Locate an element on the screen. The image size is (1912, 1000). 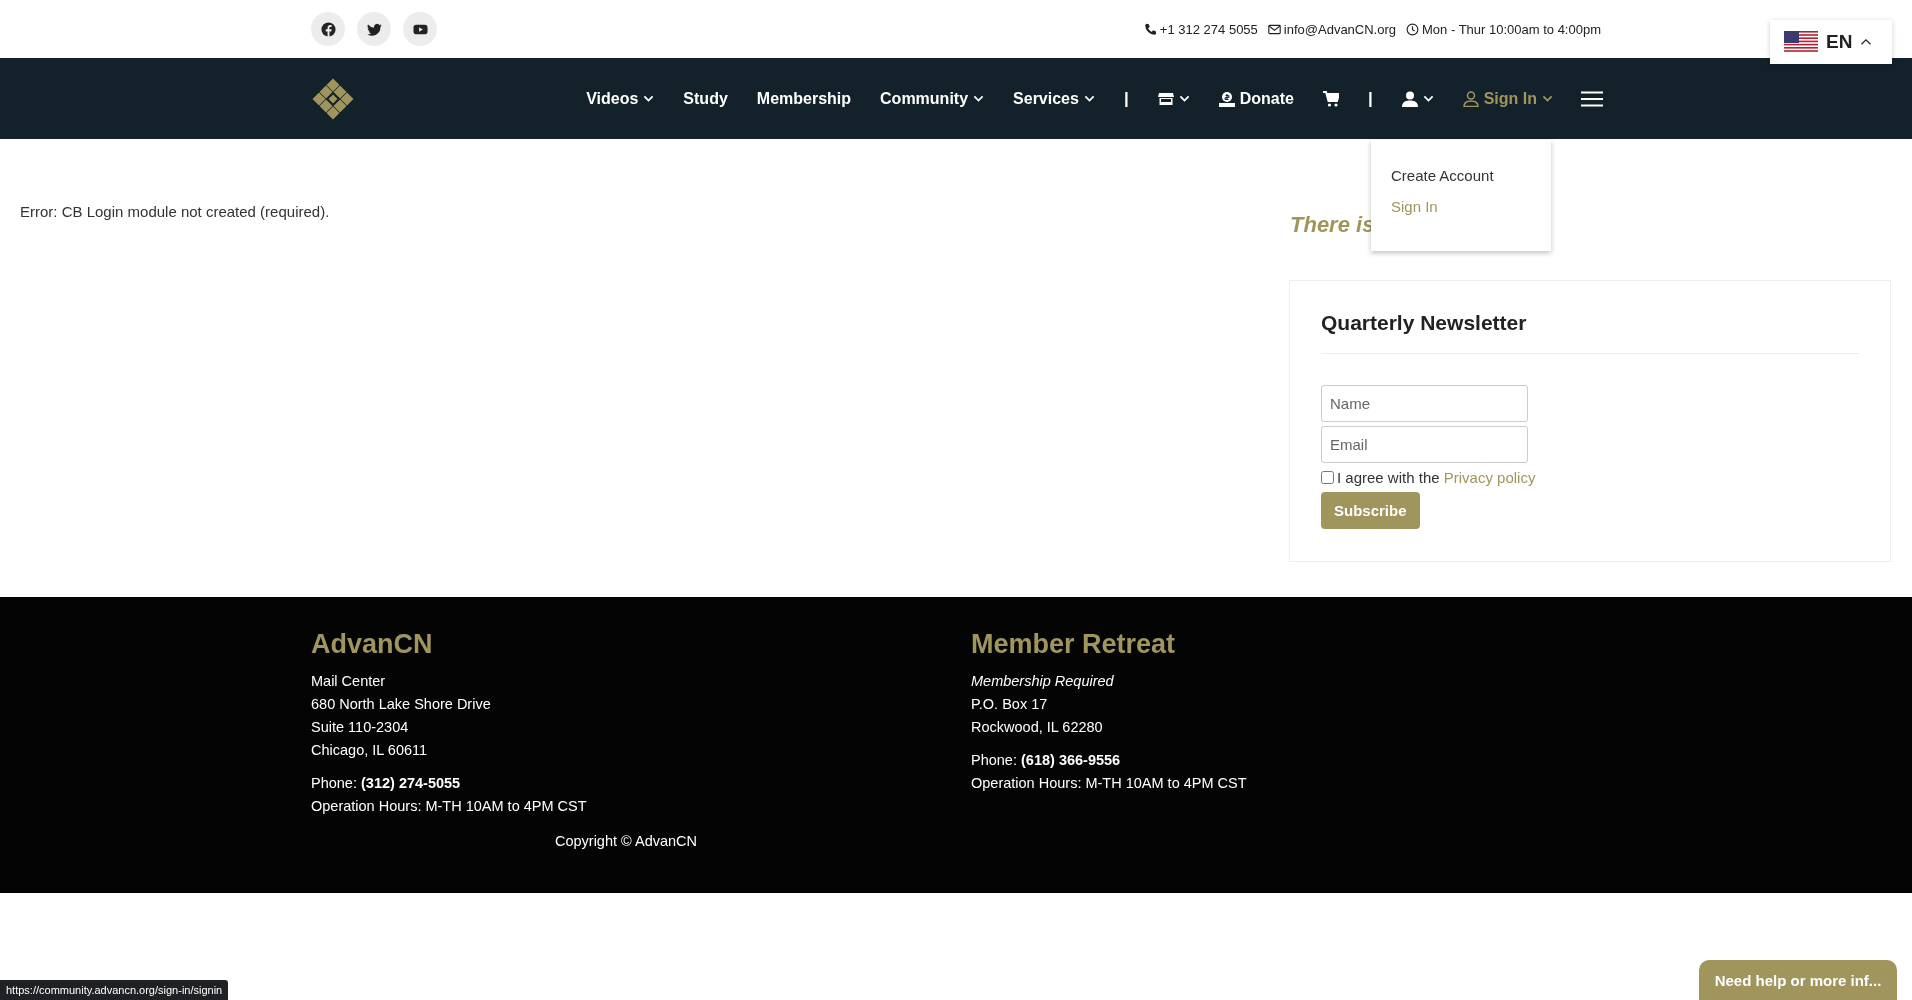
nav-link: Donate is located at coordinates (1256, 98).